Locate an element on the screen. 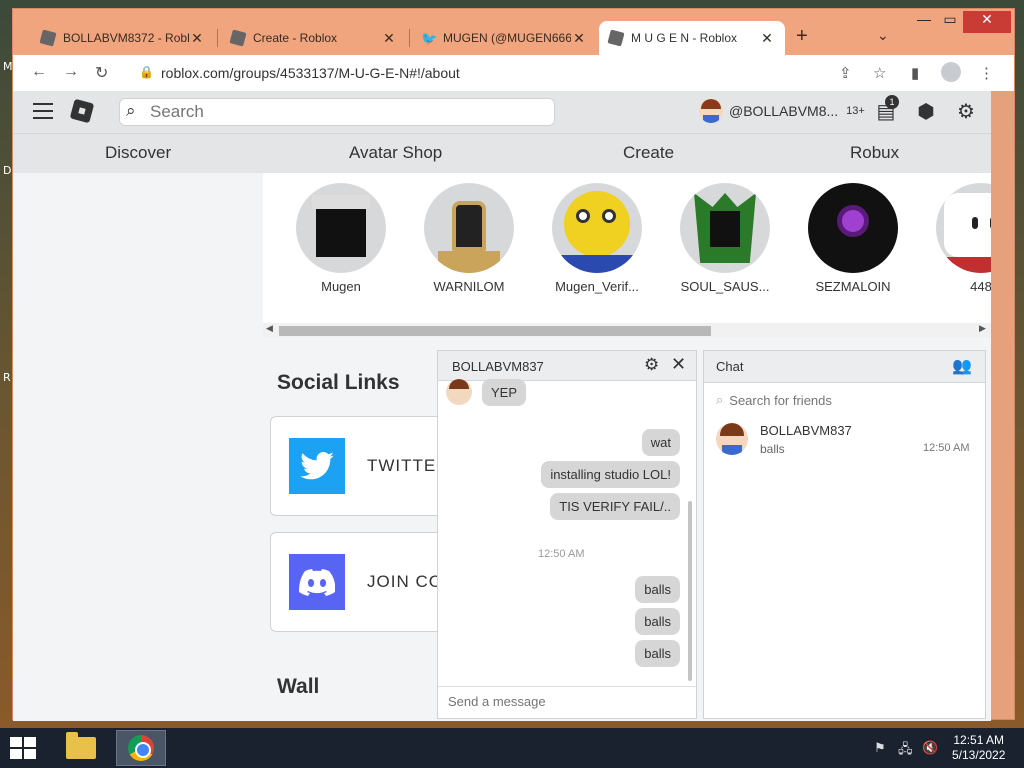 The height and width of the screenshot is (768, 1024). conversation-title: BOLLABVM837 is located at coordinates (498, 366).